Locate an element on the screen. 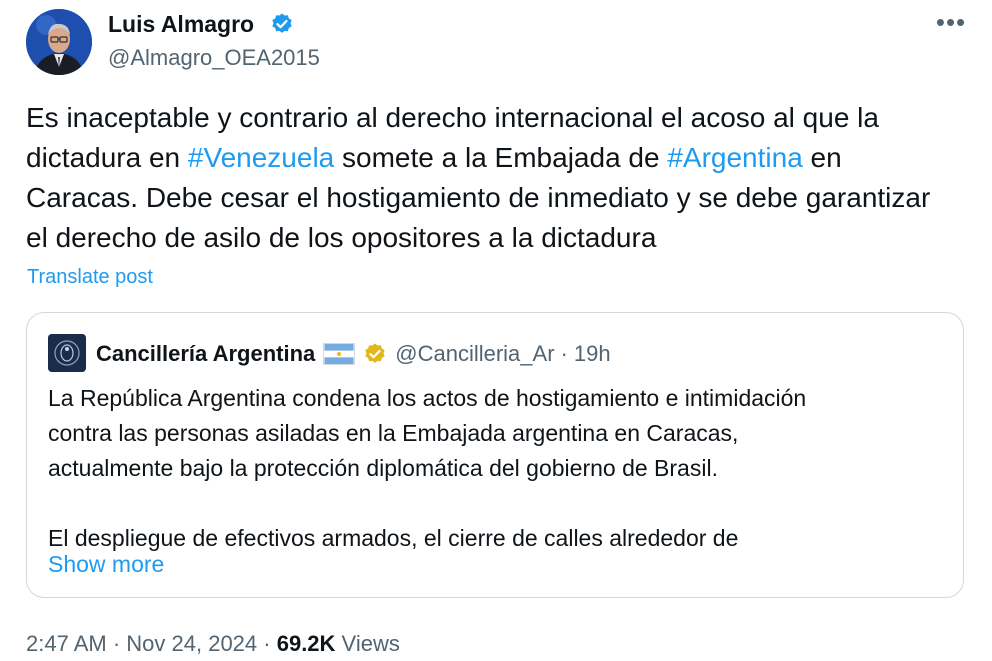 This screenshot has height=661, width=992. avatar is located at coordinates (59, 42).